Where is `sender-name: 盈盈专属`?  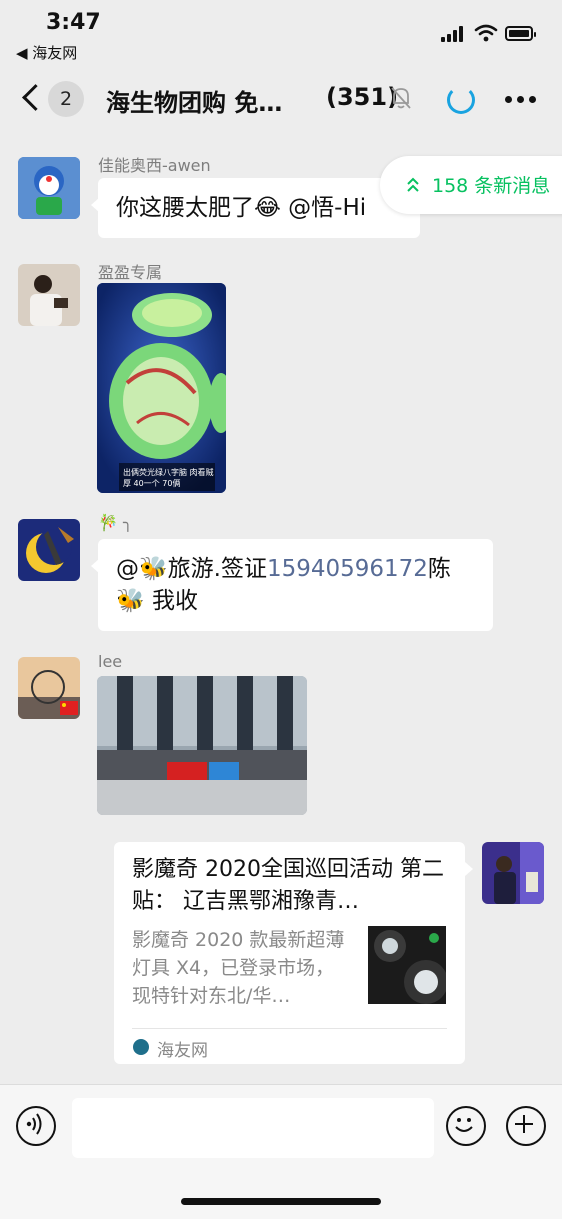 sender-name: 盈盈专属 is located at coordinates (130, 272).